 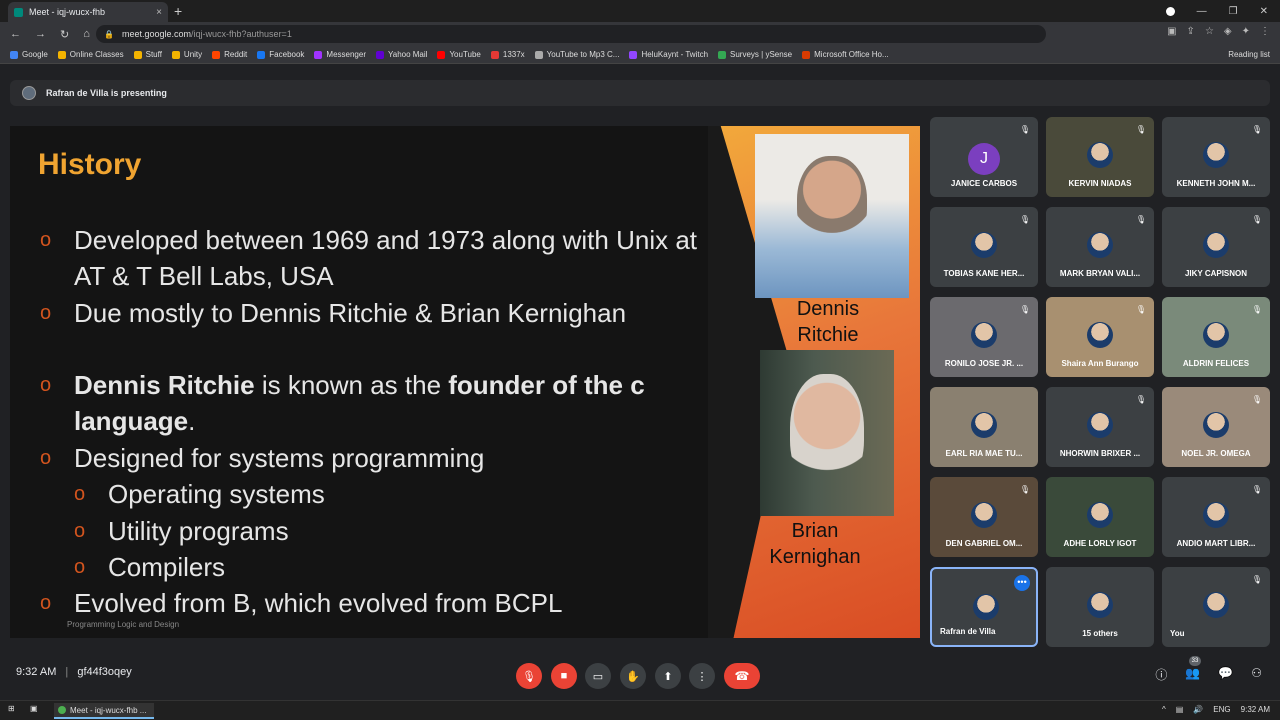 I want to click on participant-name: 15 others, so click(x=1100, y=633).